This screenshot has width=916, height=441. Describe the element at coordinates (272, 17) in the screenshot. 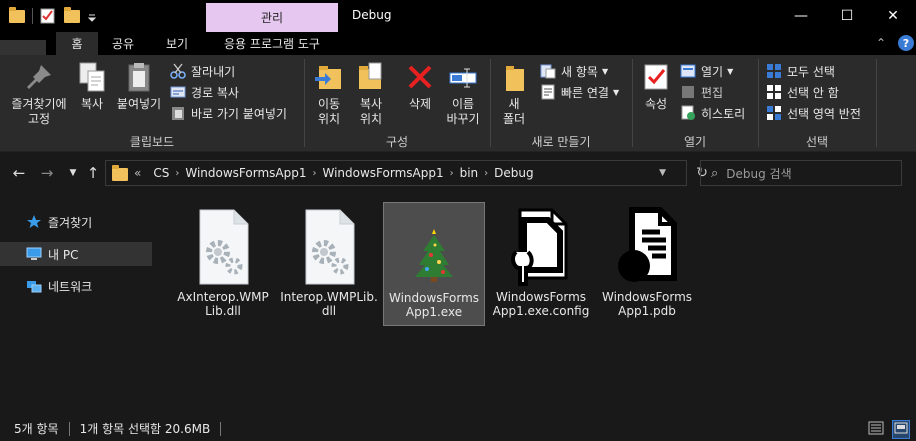

I see `context-tab-manage: 관리` at that location.